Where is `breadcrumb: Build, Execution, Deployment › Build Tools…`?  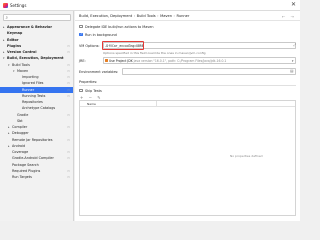
breadcrumb: Build, Execution, Deployment › Build Tools… is located at coordinates (134, 16).